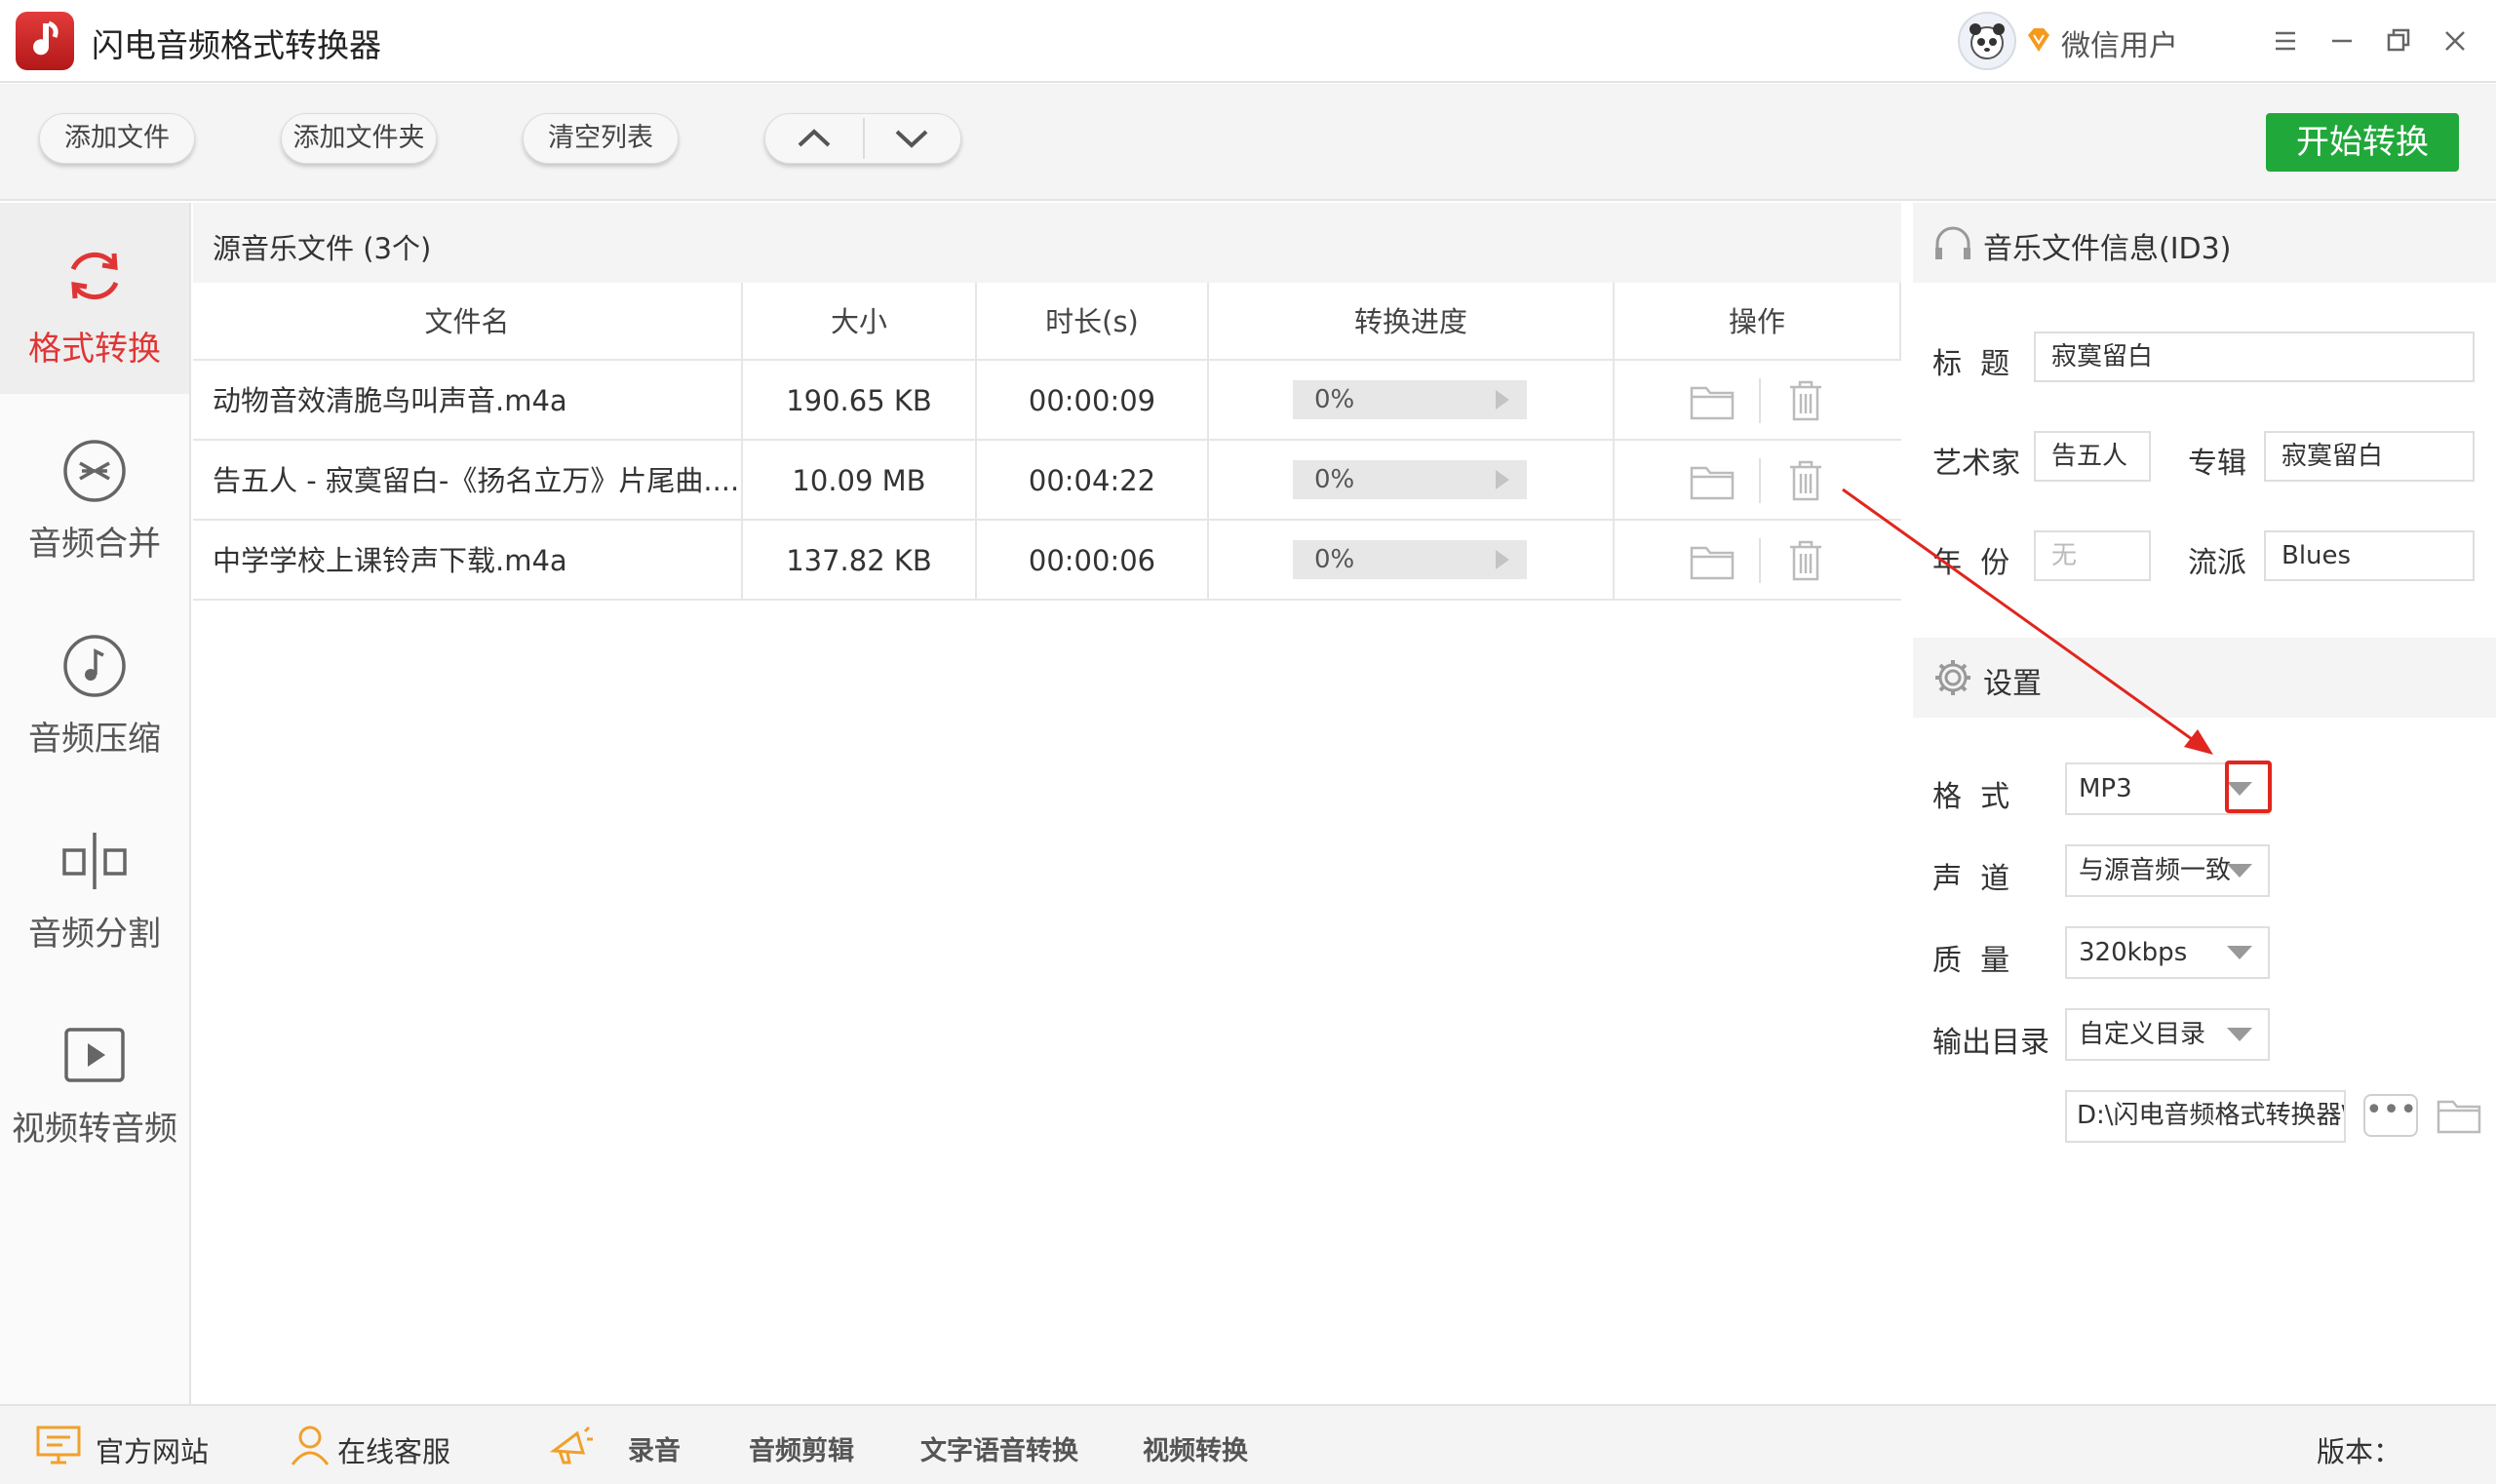  What do you see at coordinates (999, 1448) in the screenshot?
I see `text-to-speech-link: 文字语音转换` at bounding box center [999, 1448].